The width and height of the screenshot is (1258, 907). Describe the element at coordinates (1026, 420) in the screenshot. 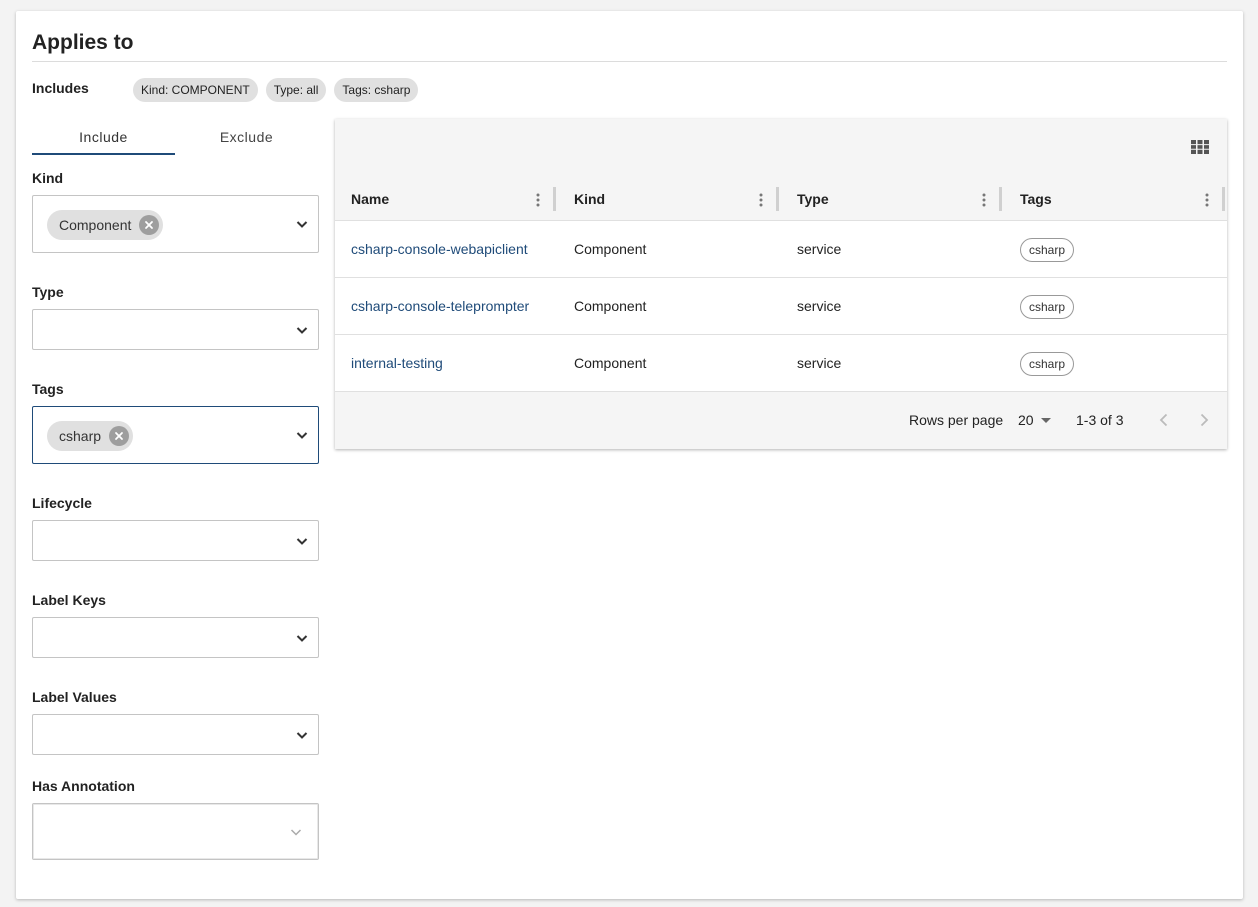

I see `rows-per-page-value: 20` at that location.